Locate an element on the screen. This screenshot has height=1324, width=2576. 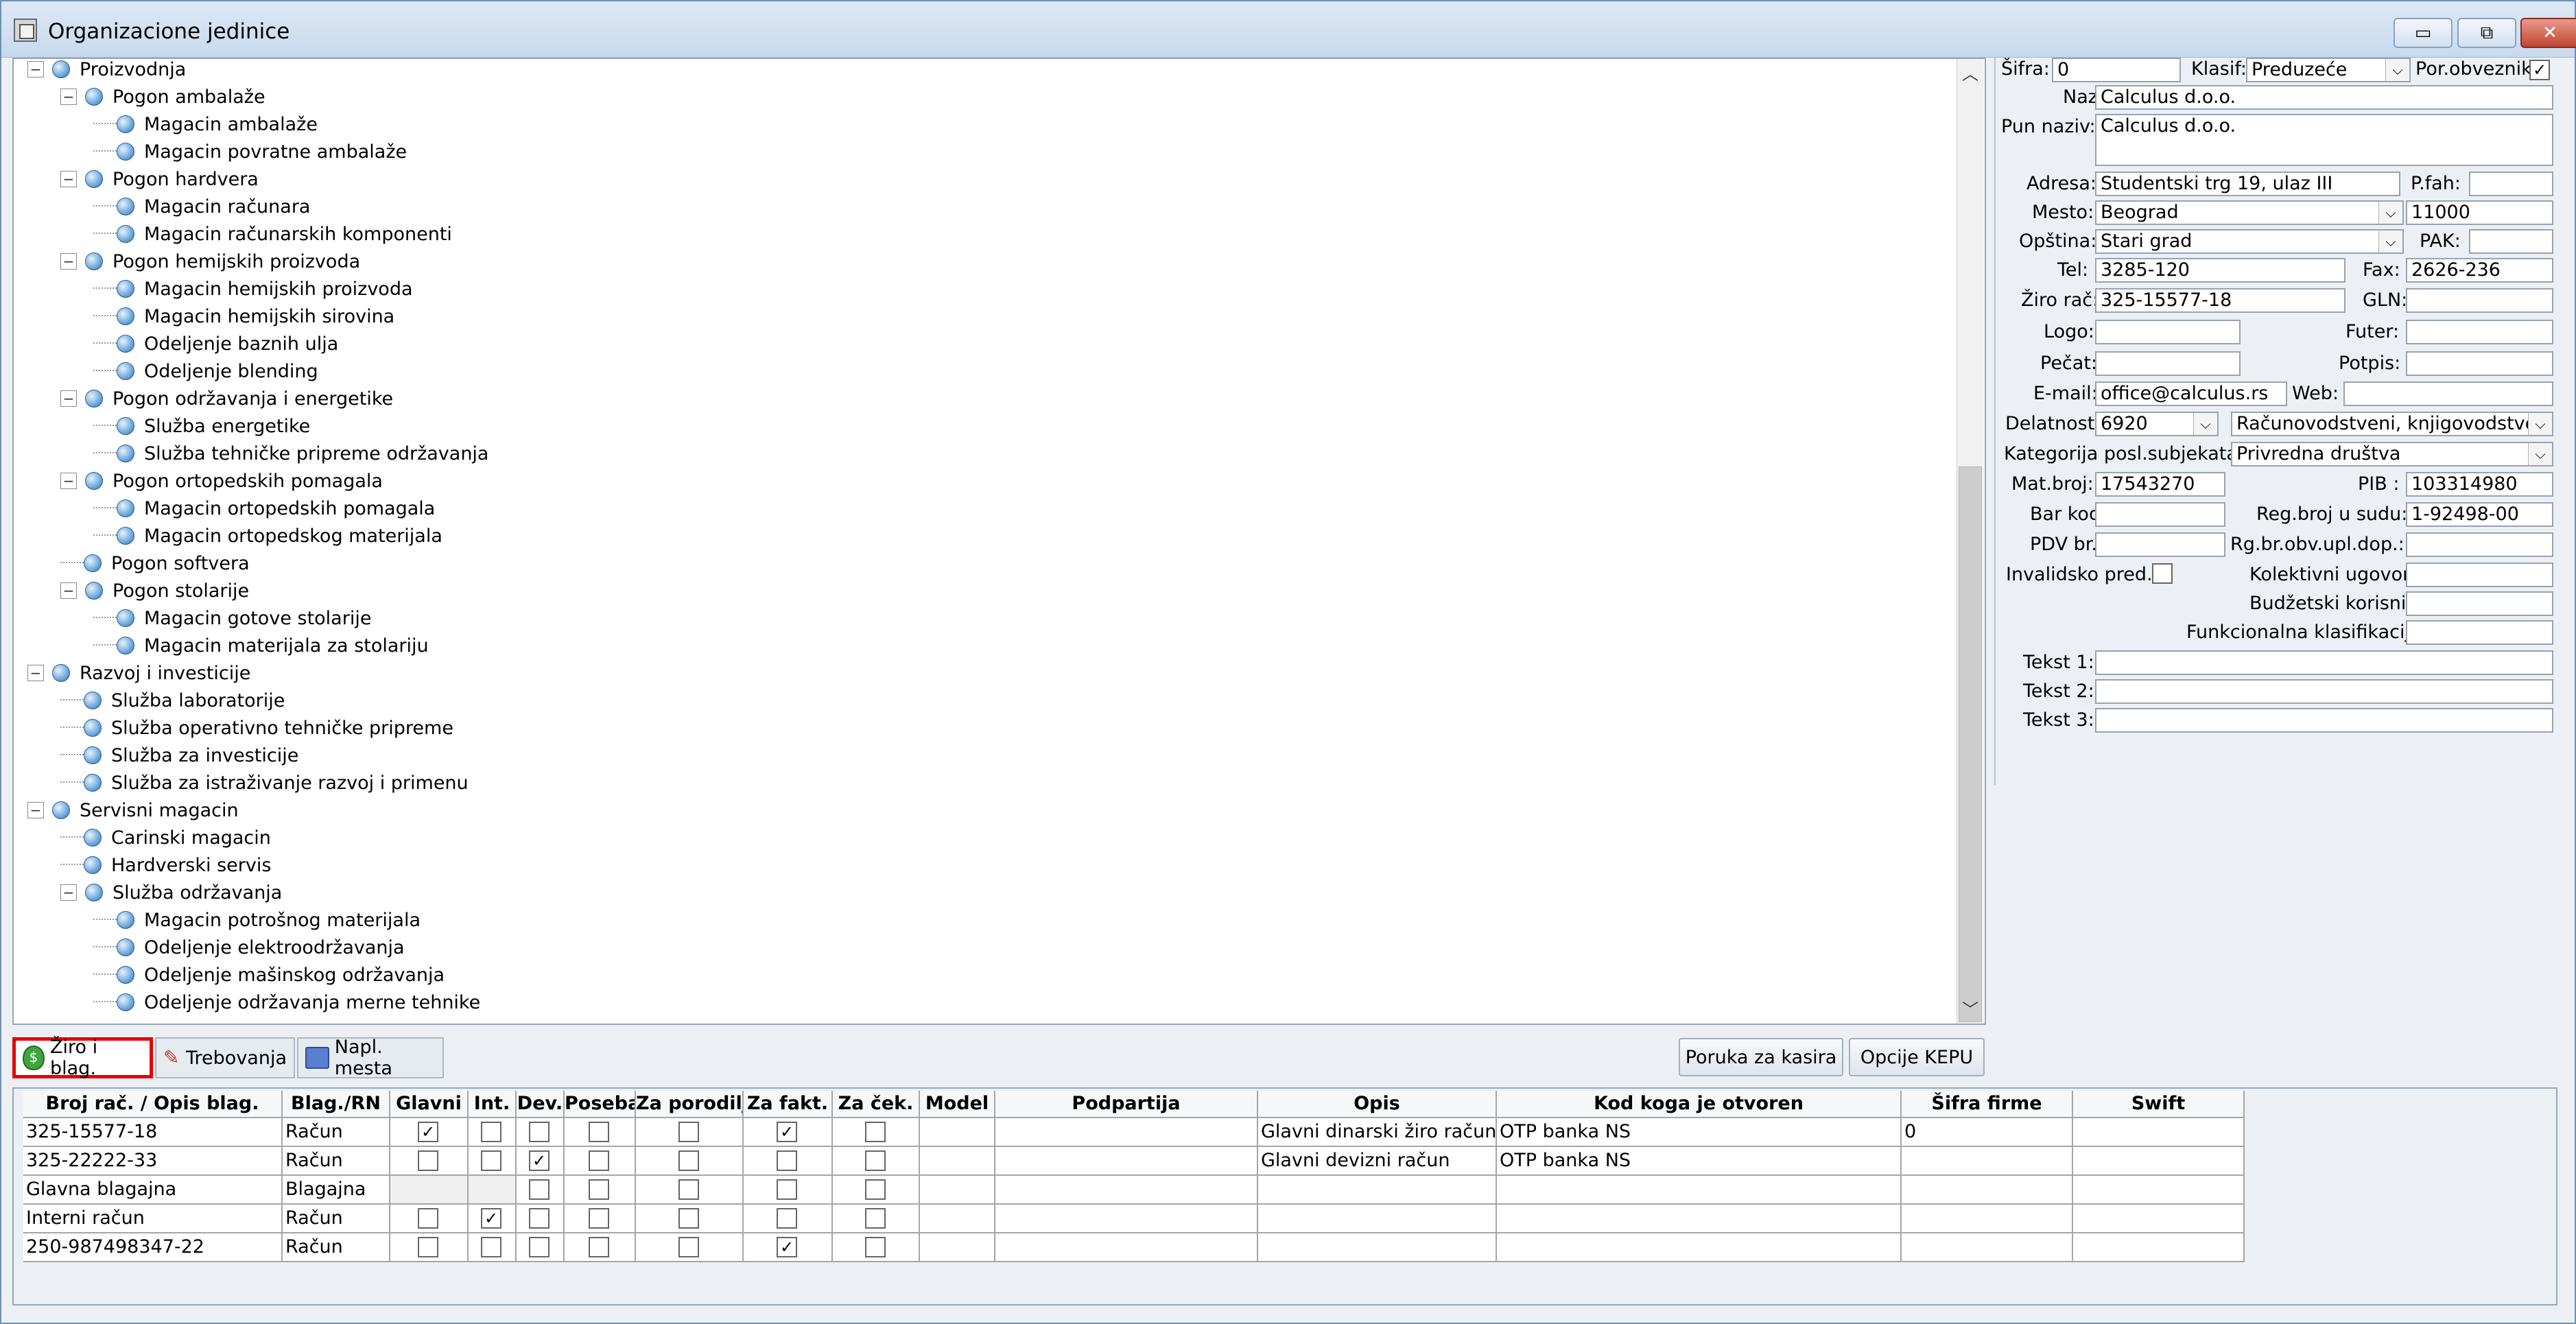
column-header: Blag./RN is located at coordinates (336, 1104).